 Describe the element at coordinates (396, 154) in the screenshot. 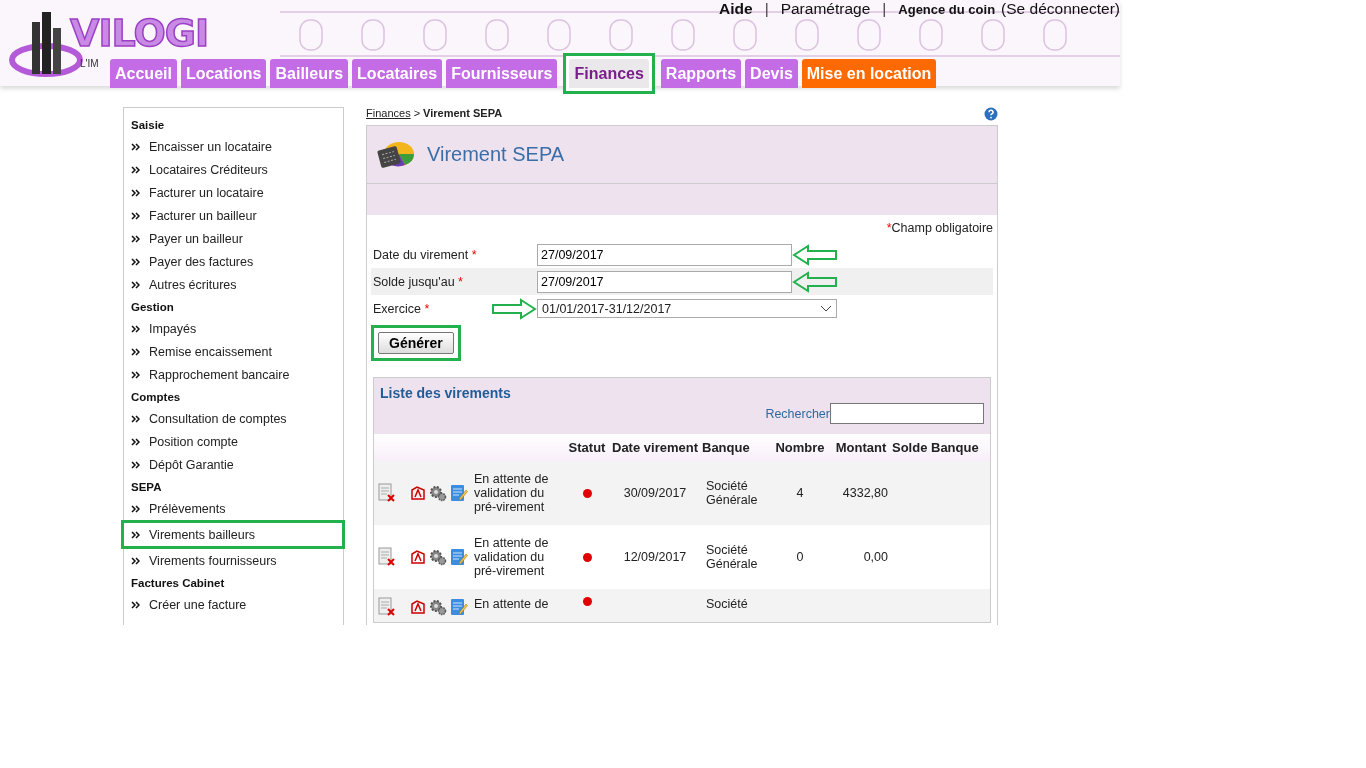

I see `calculator-chart-icon` at that location.